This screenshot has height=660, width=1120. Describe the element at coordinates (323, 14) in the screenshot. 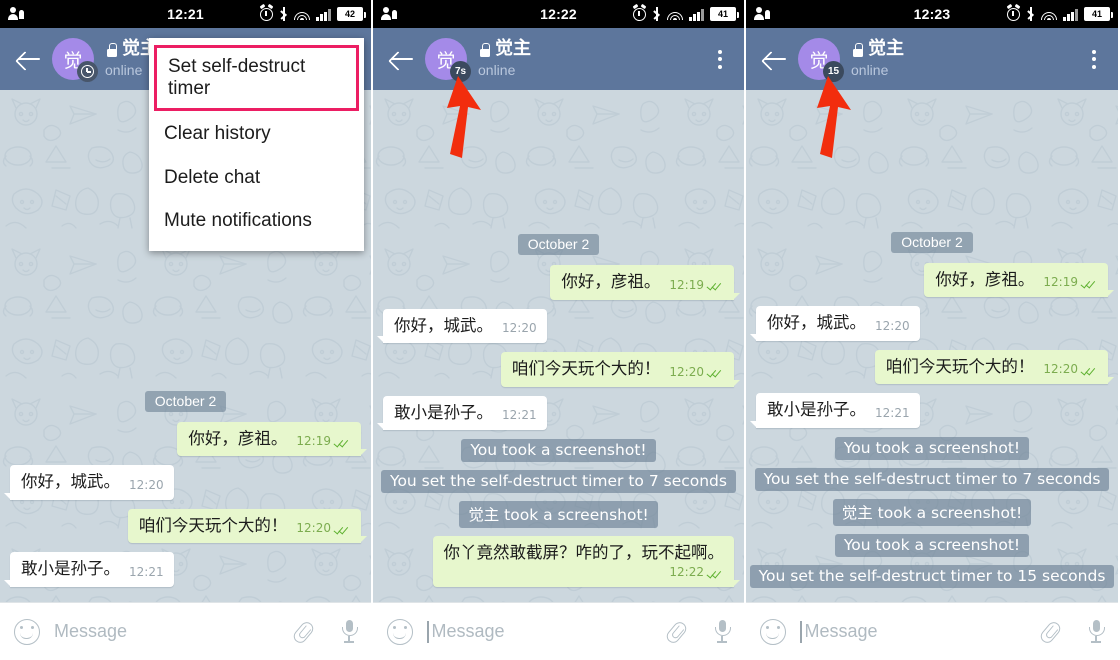

I see `signal-icon` at that location.